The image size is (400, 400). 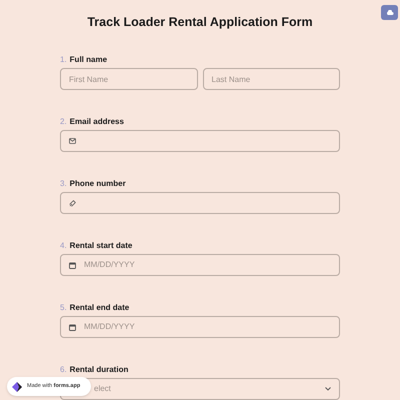 What do you see at coordinates (89, 60) in the screenshot?
I see `question-label: Full name` at bounding box center [89, 60].